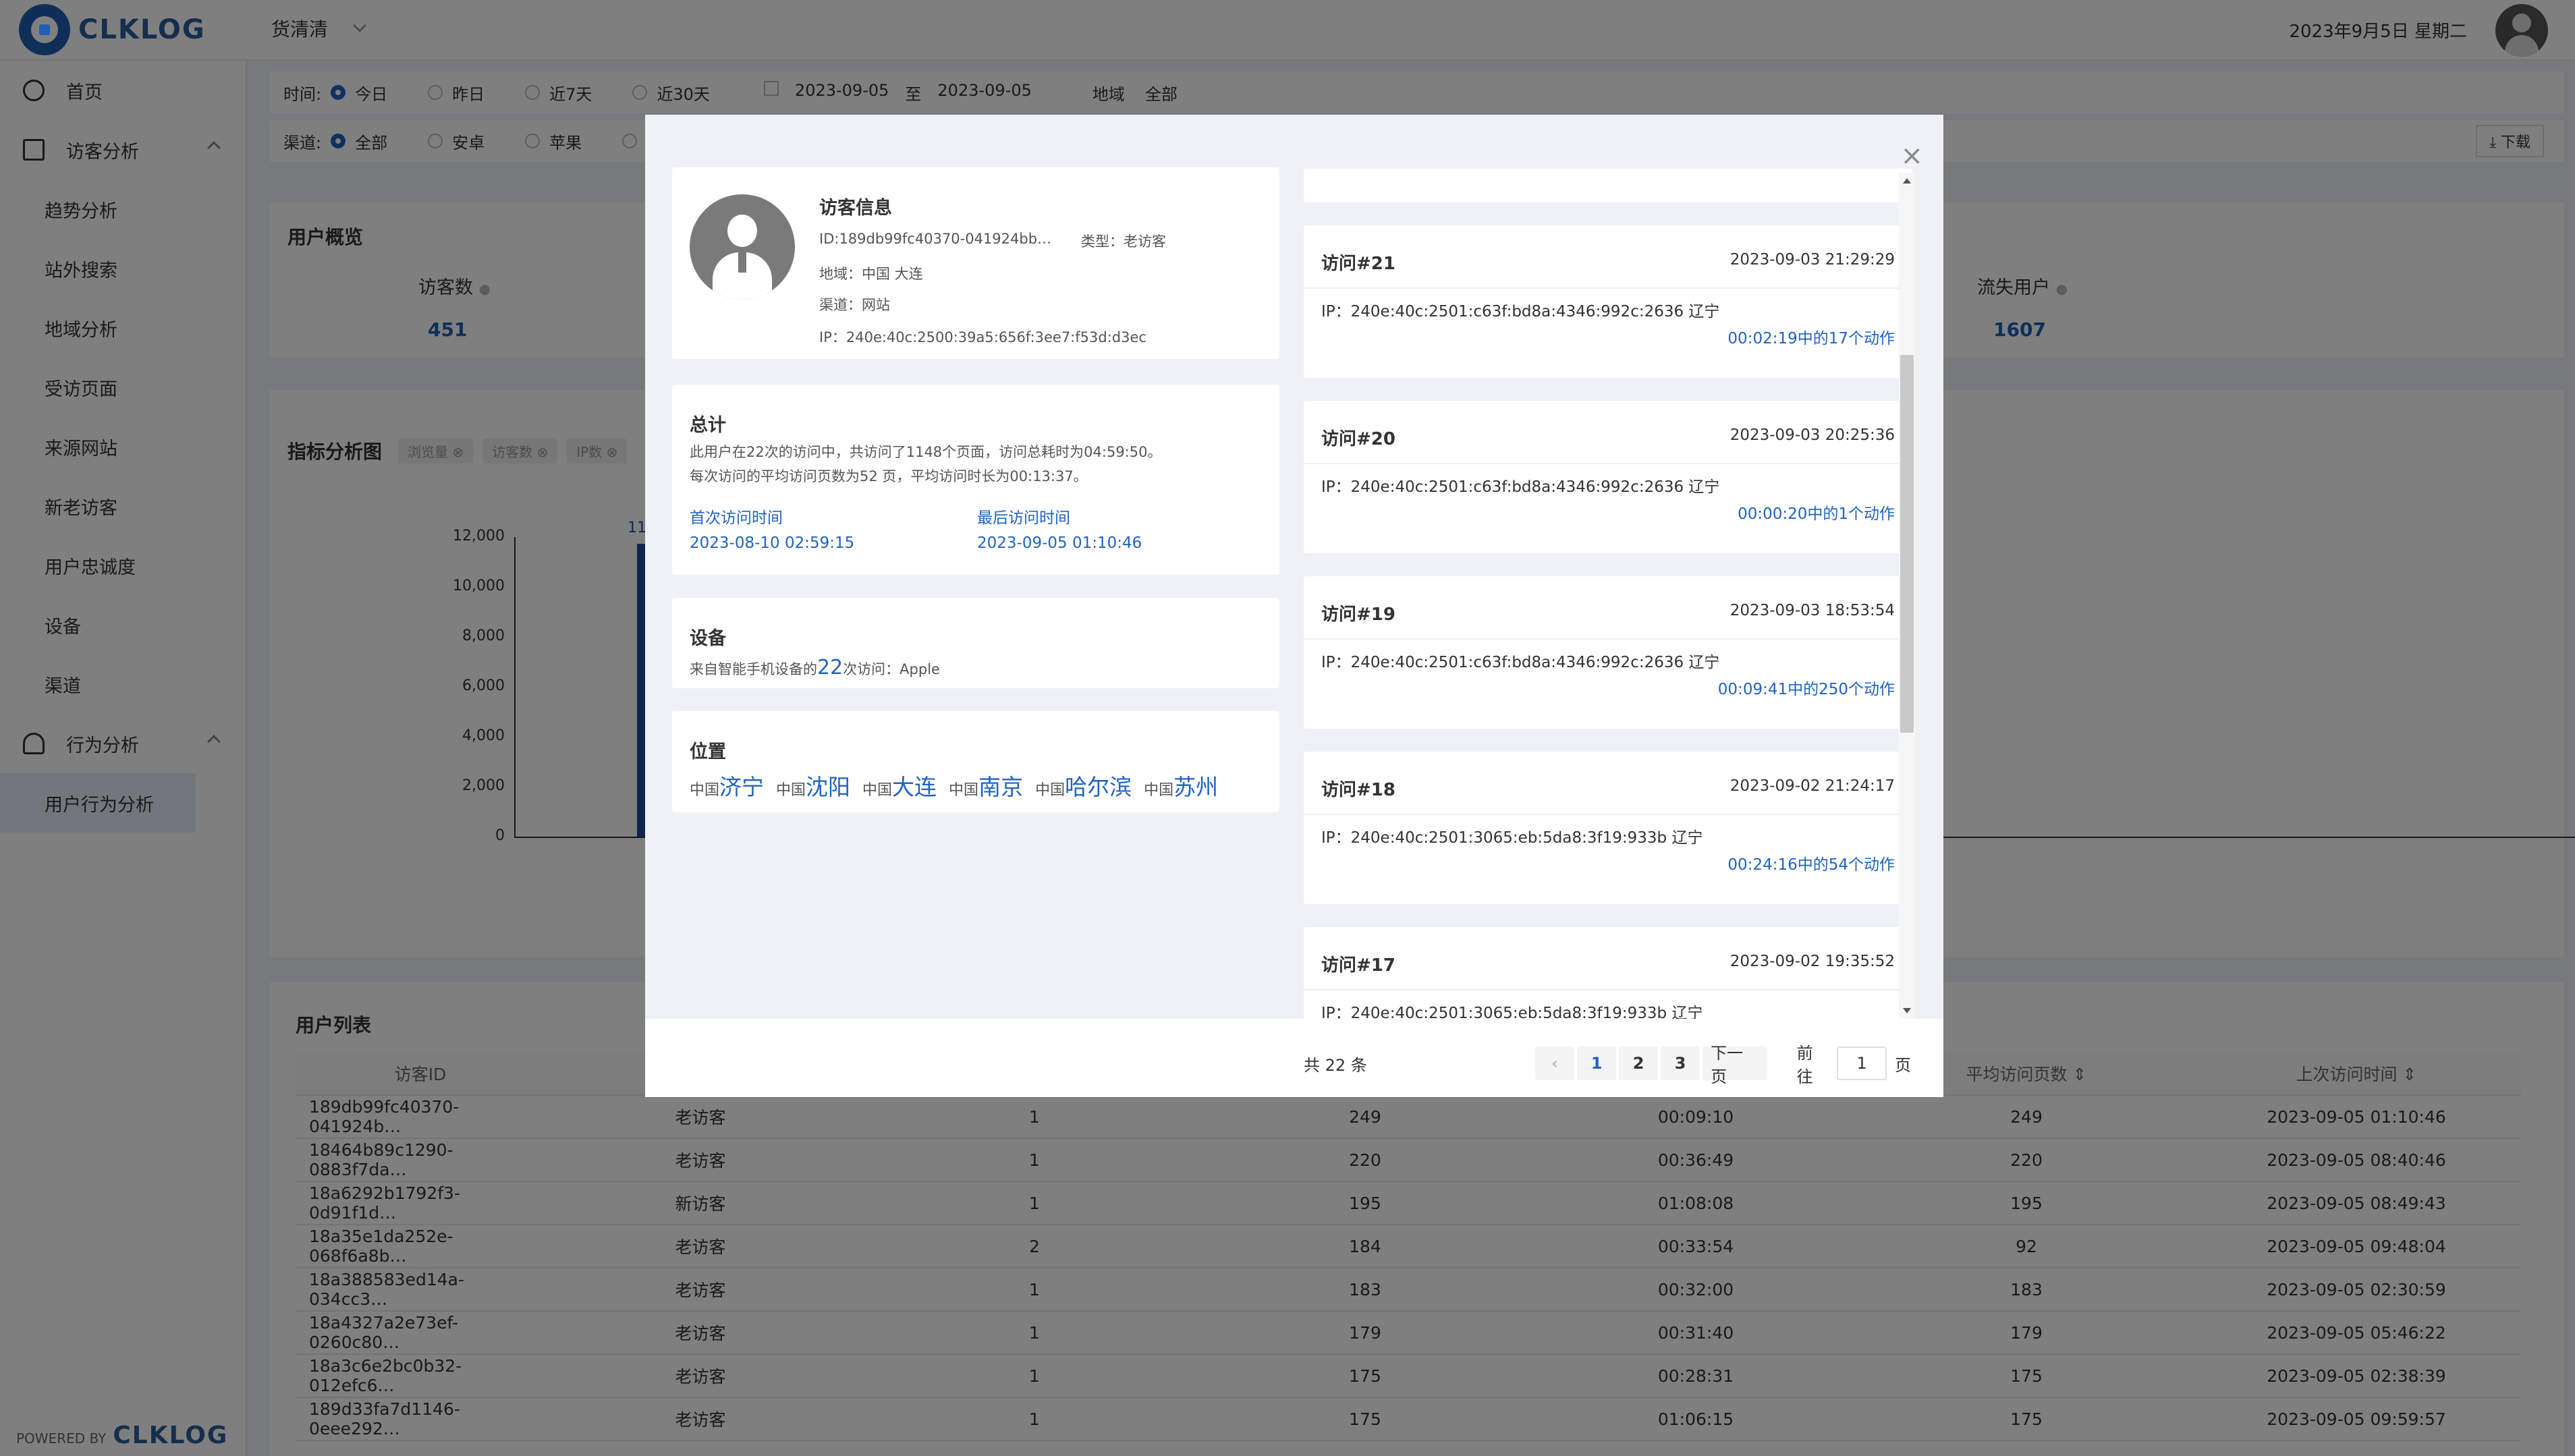 The image size is (2575, 1456). What do you see at coordinates (736, 518) in the screenshot?
I see `first-visit-label: 首次访问时间` at bounding box center [736, 518].